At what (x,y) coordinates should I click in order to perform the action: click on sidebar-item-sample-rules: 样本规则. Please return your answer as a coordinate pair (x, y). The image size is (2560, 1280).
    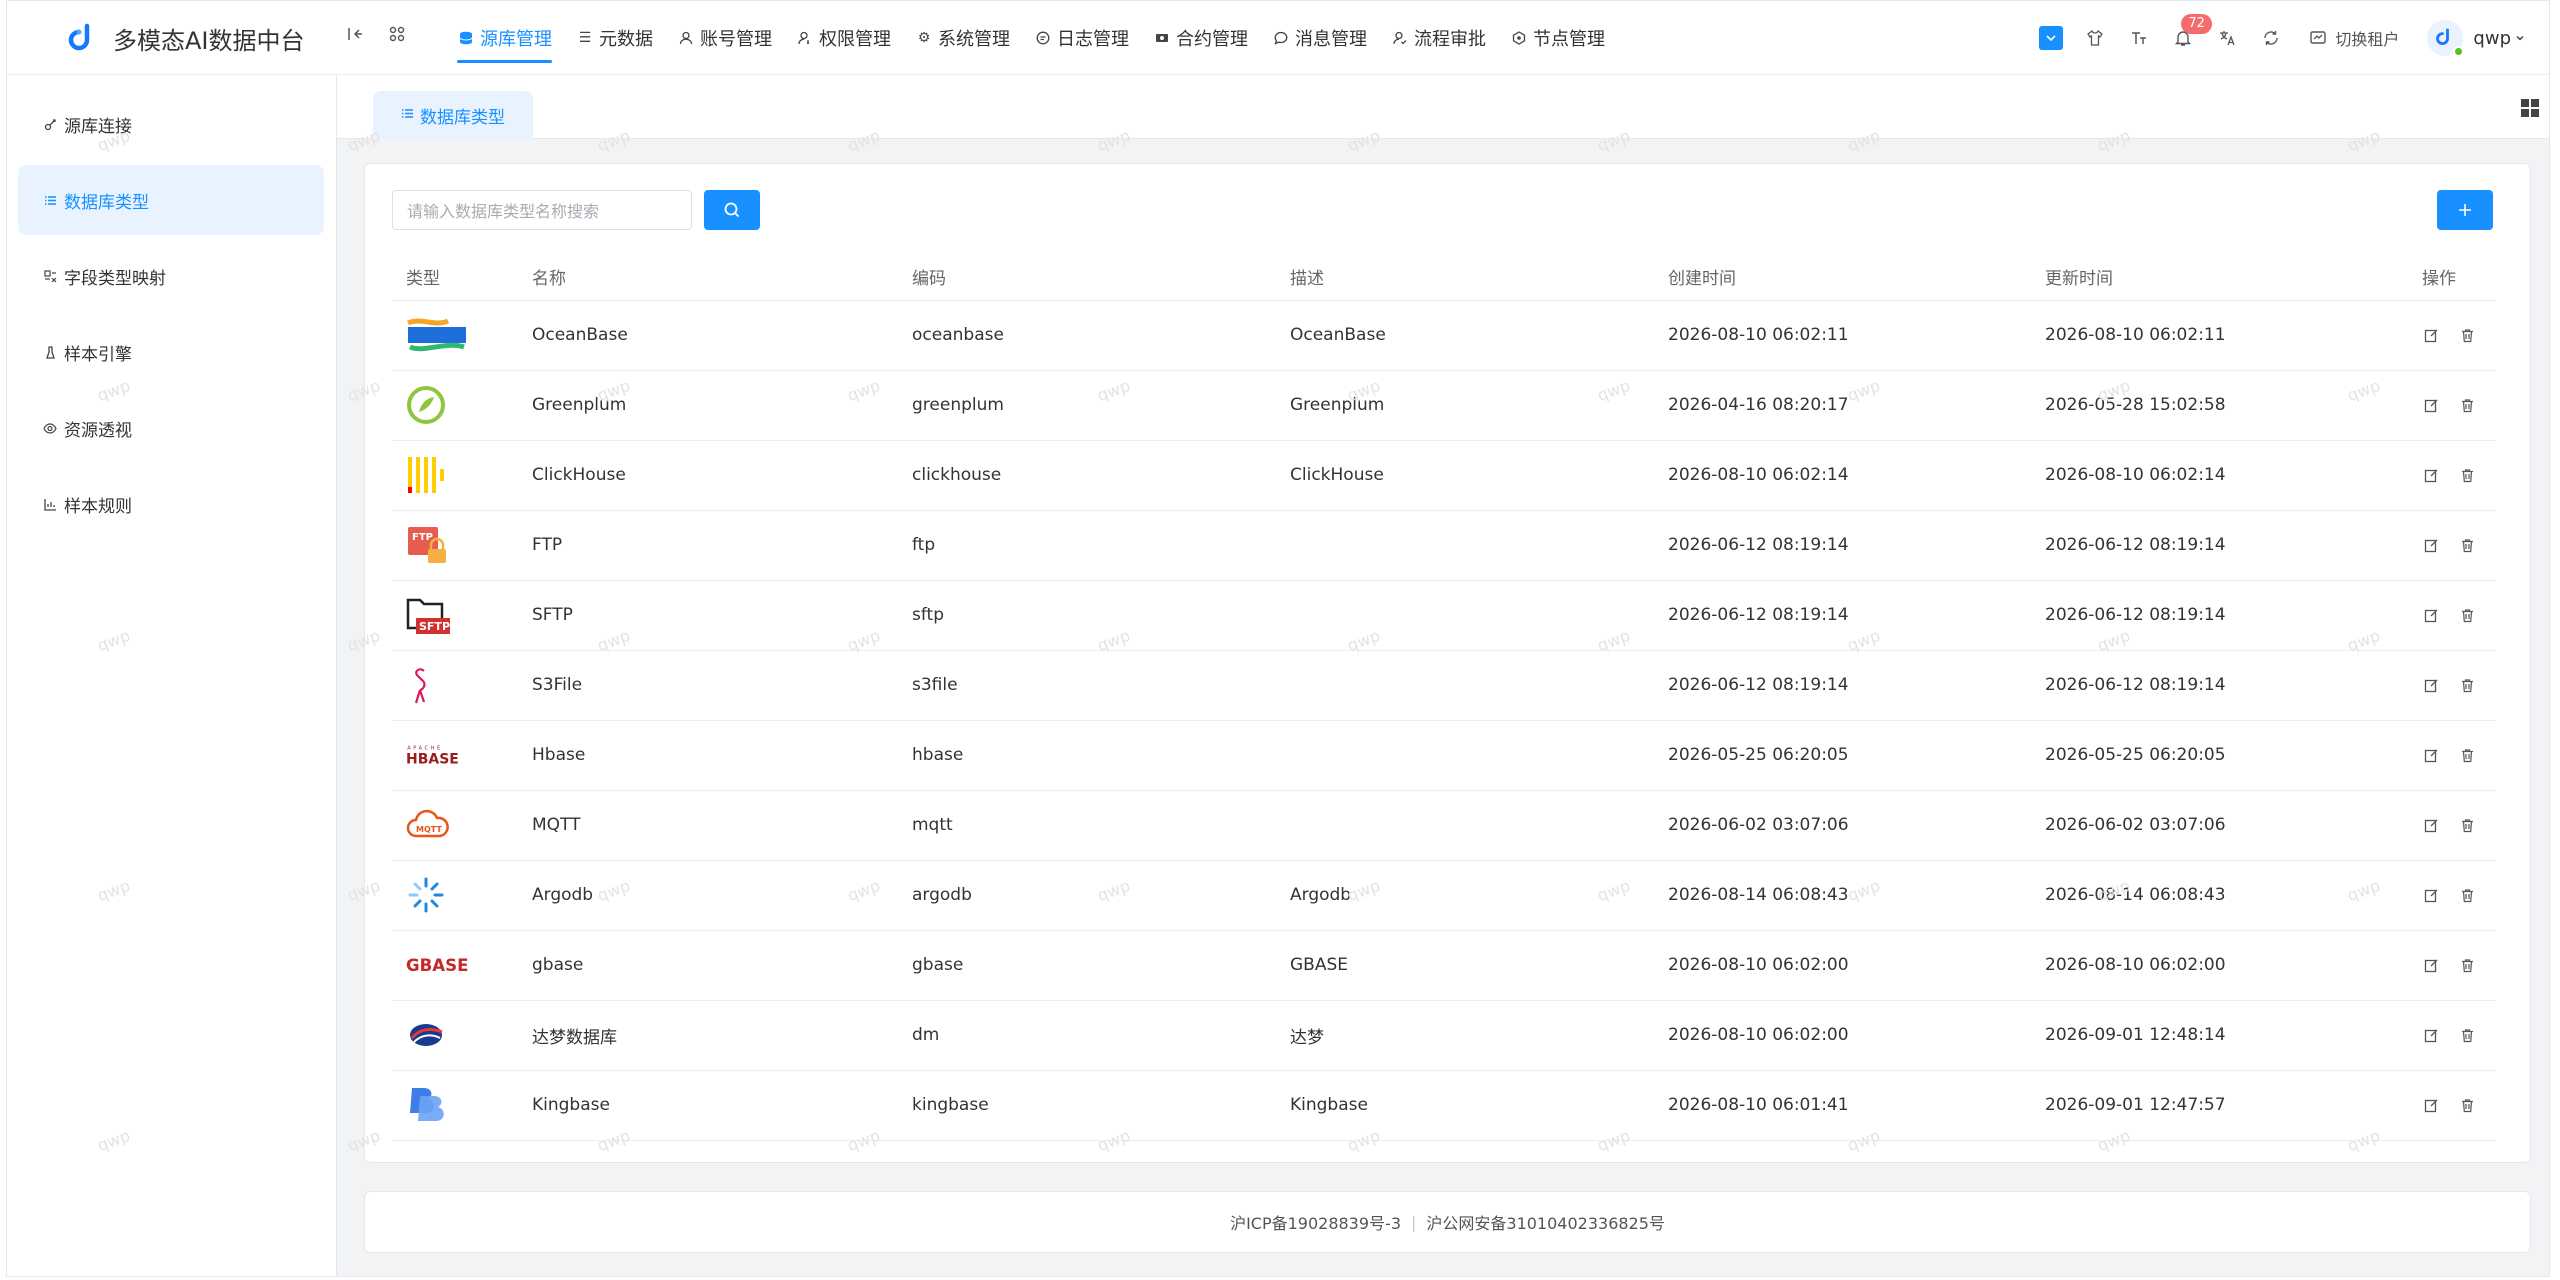
    Looking at the image, I should click on (171, 504).